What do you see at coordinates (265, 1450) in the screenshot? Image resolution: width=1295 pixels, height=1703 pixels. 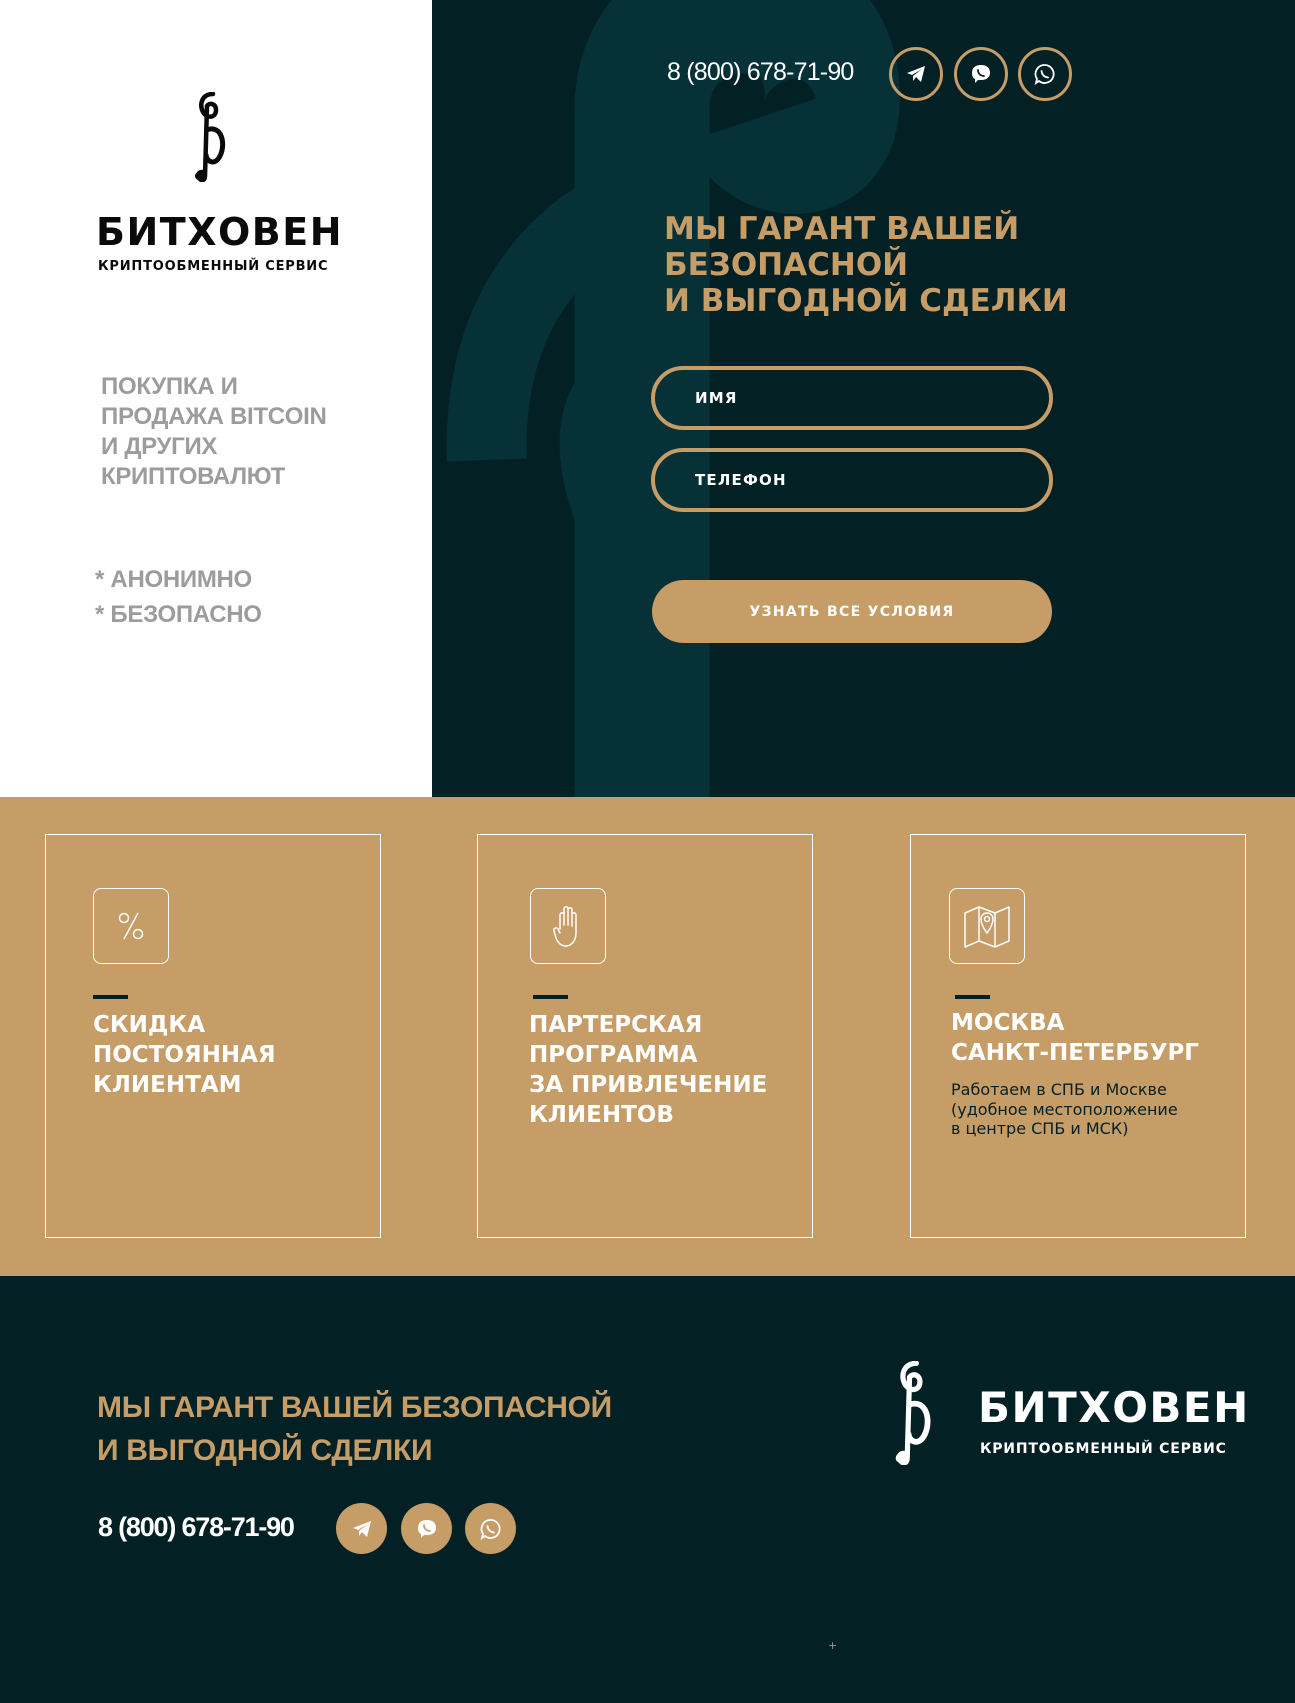 I see `footer-heading-line: И ВЫГОДНОЙ СДЕЛКИ` at bounding box center [265, 1450].